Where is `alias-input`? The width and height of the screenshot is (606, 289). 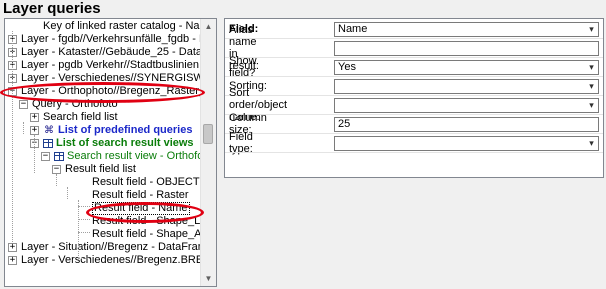 alias-input is located at coordinates (466, 48).